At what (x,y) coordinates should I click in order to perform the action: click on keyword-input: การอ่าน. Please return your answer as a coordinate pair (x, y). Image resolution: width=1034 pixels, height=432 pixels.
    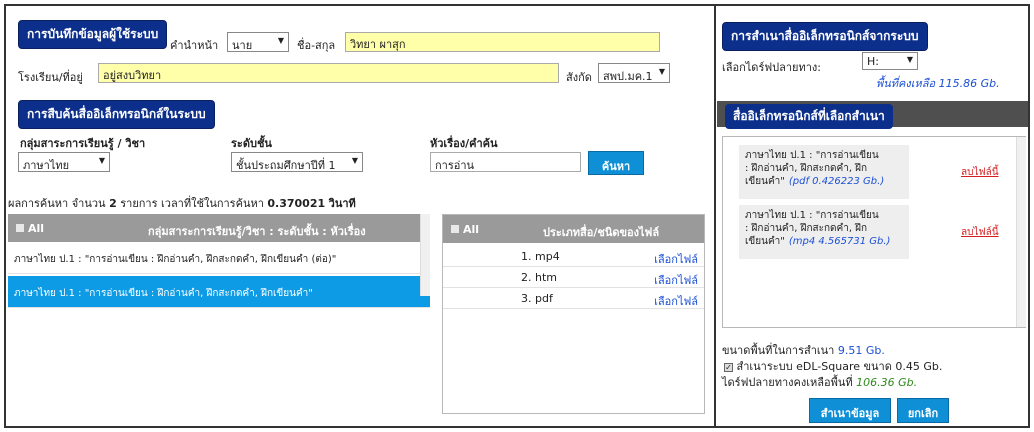
    Looking at the image, I should click on (505, 162).